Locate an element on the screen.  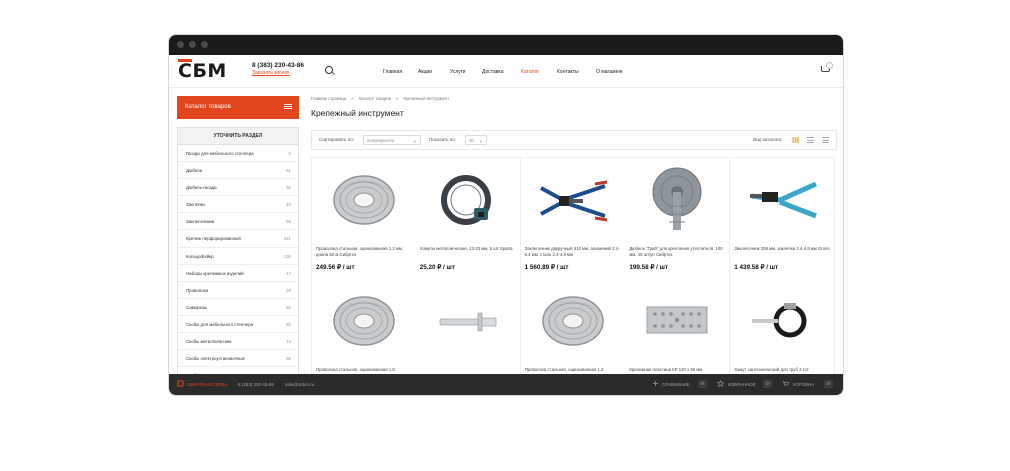
section-item-count: 14 is located at coordinates (288, 342).